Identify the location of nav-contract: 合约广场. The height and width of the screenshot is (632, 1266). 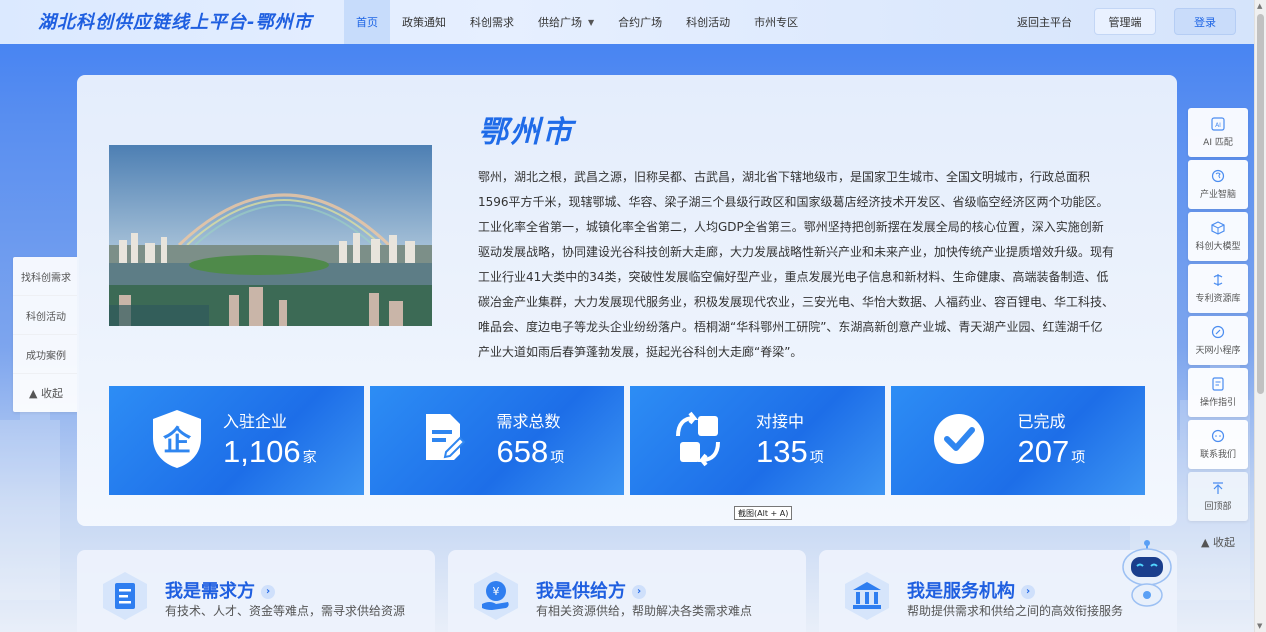
(640, 22).